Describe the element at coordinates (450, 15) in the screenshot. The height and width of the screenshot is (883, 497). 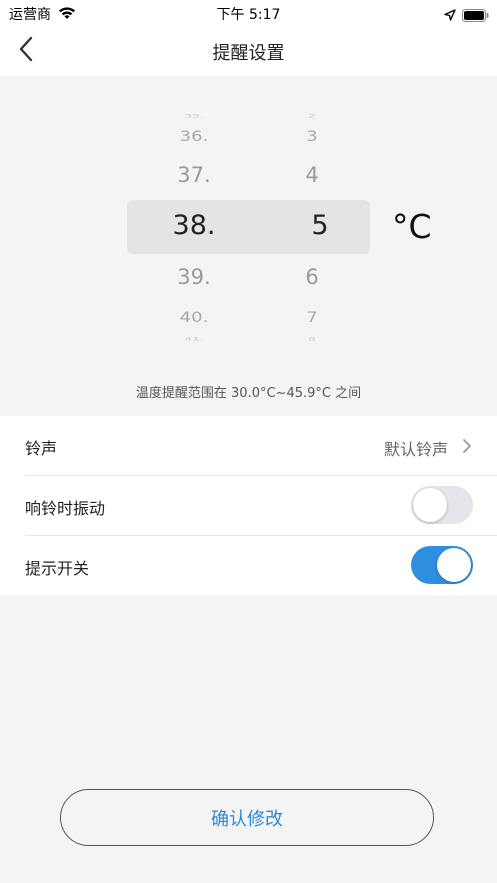
I see `location-icon` at that location.